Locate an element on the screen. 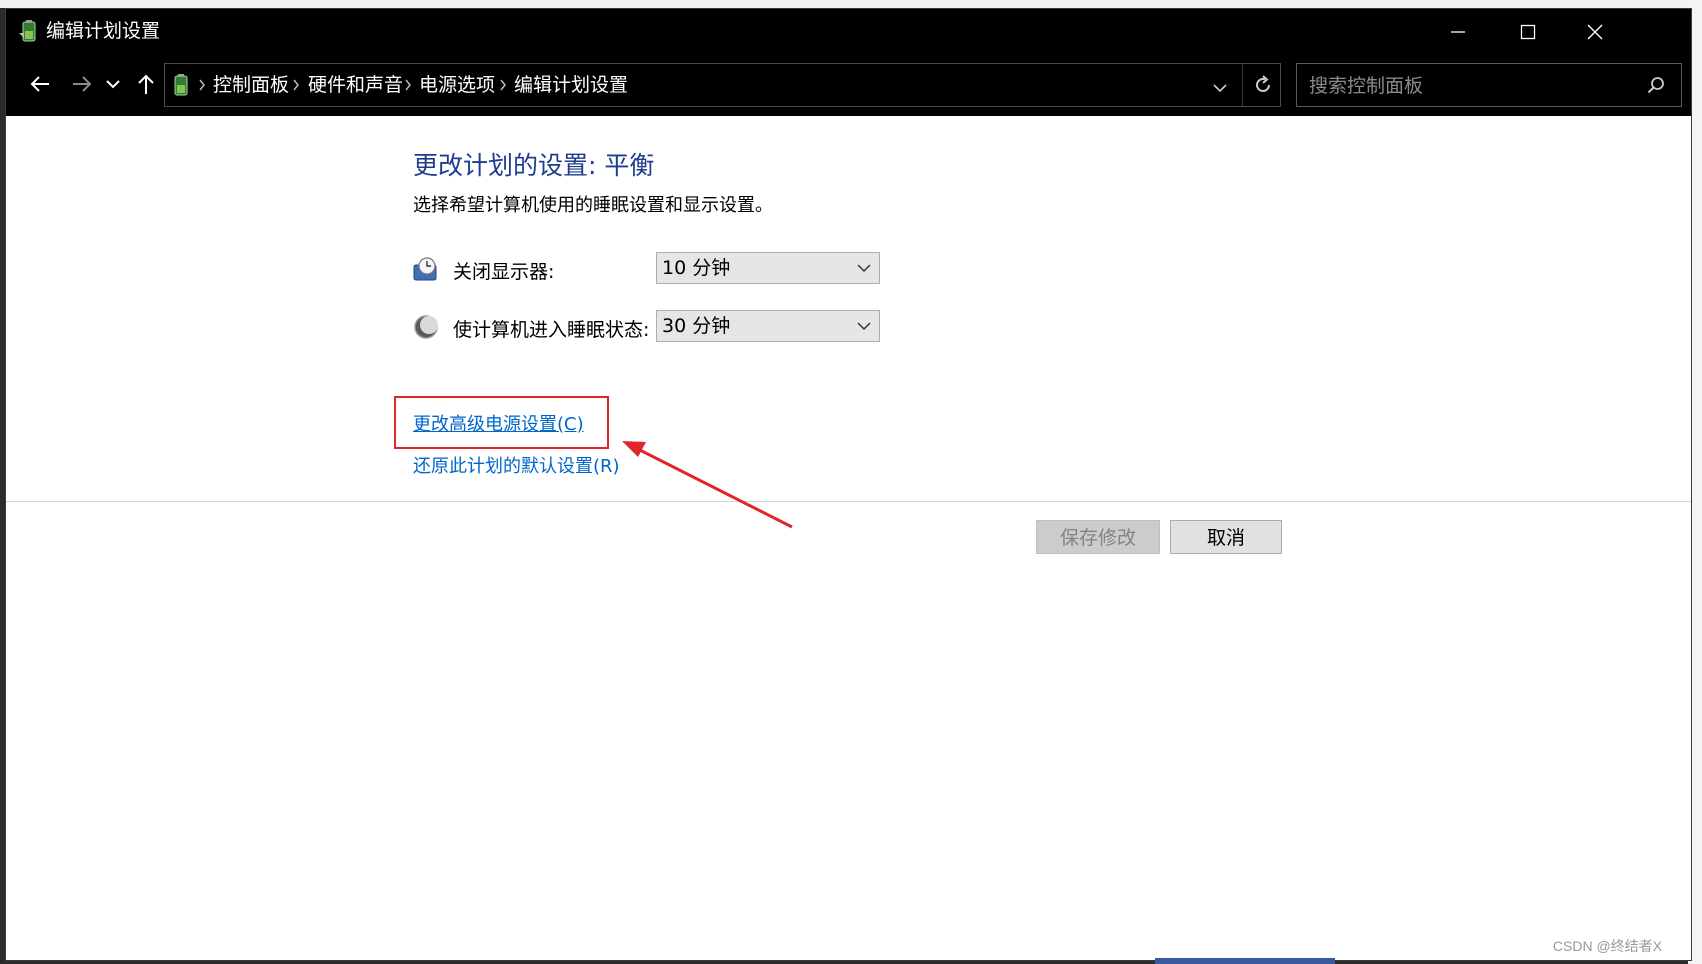 This screenshot has width=1702, height=964. page-heading: 更改计划的设置: 平衡 is located at coordinates (534, 165).